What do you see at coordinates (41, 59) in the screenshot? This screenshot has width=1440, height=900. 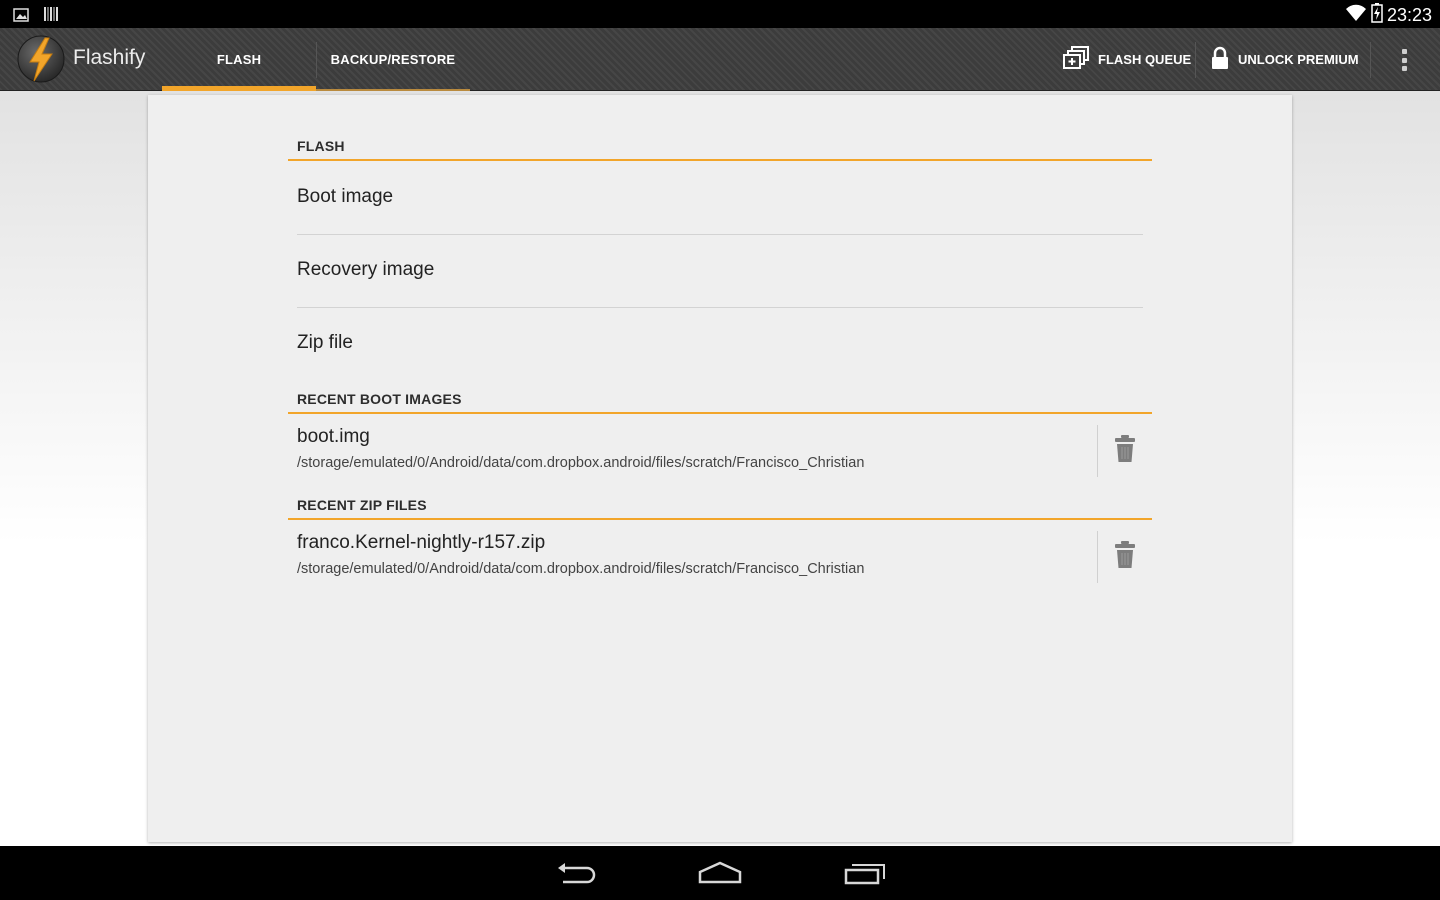 I see `lightning-bolt-icon` at bounding box center [41, 59].